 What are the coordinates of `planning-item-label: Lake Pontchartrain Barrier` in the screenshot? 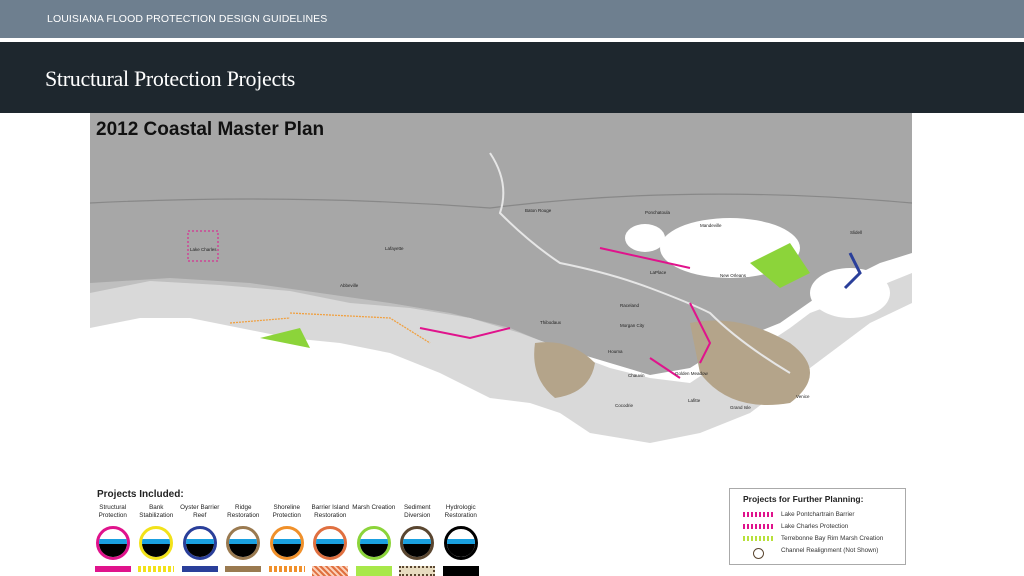 It's located at (818, 514).